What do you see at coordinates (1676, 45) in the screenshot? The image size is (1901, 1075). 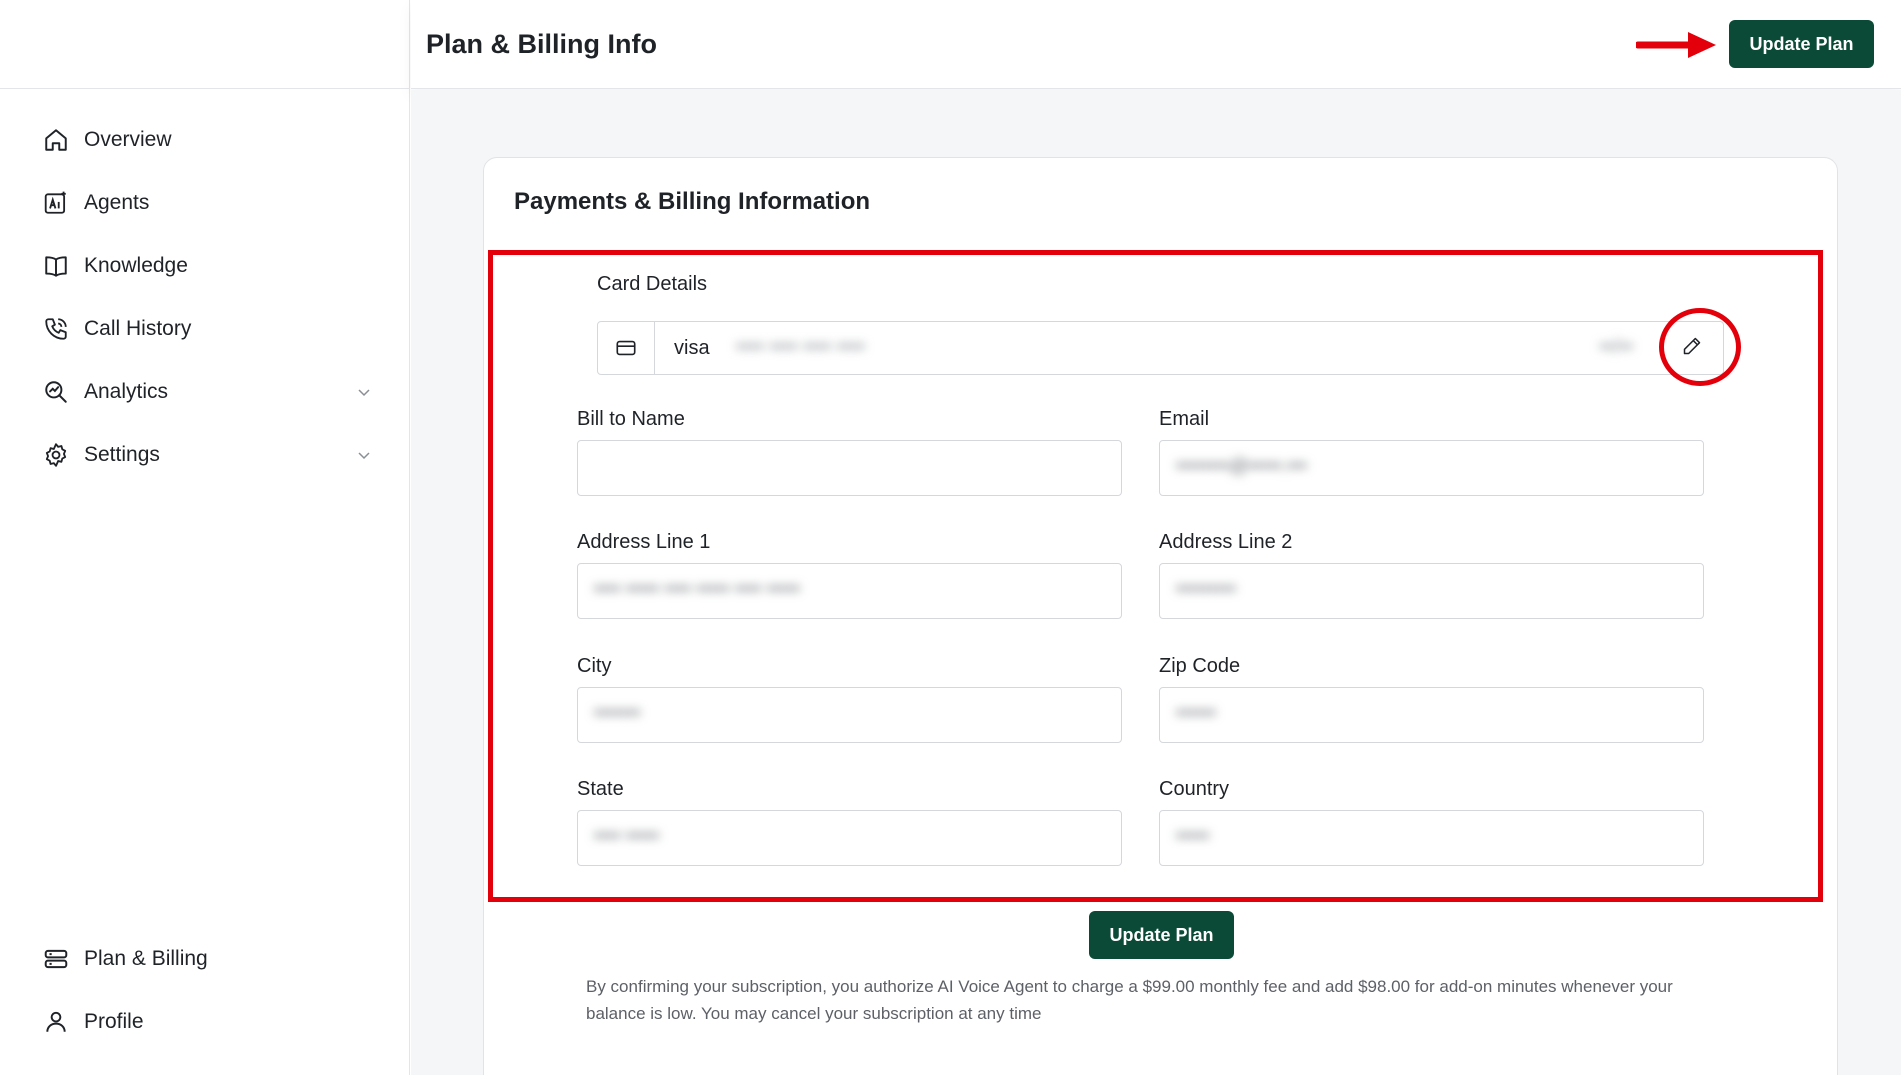 I see `red-arrow-annotation` at bounding box center [1676, 45].